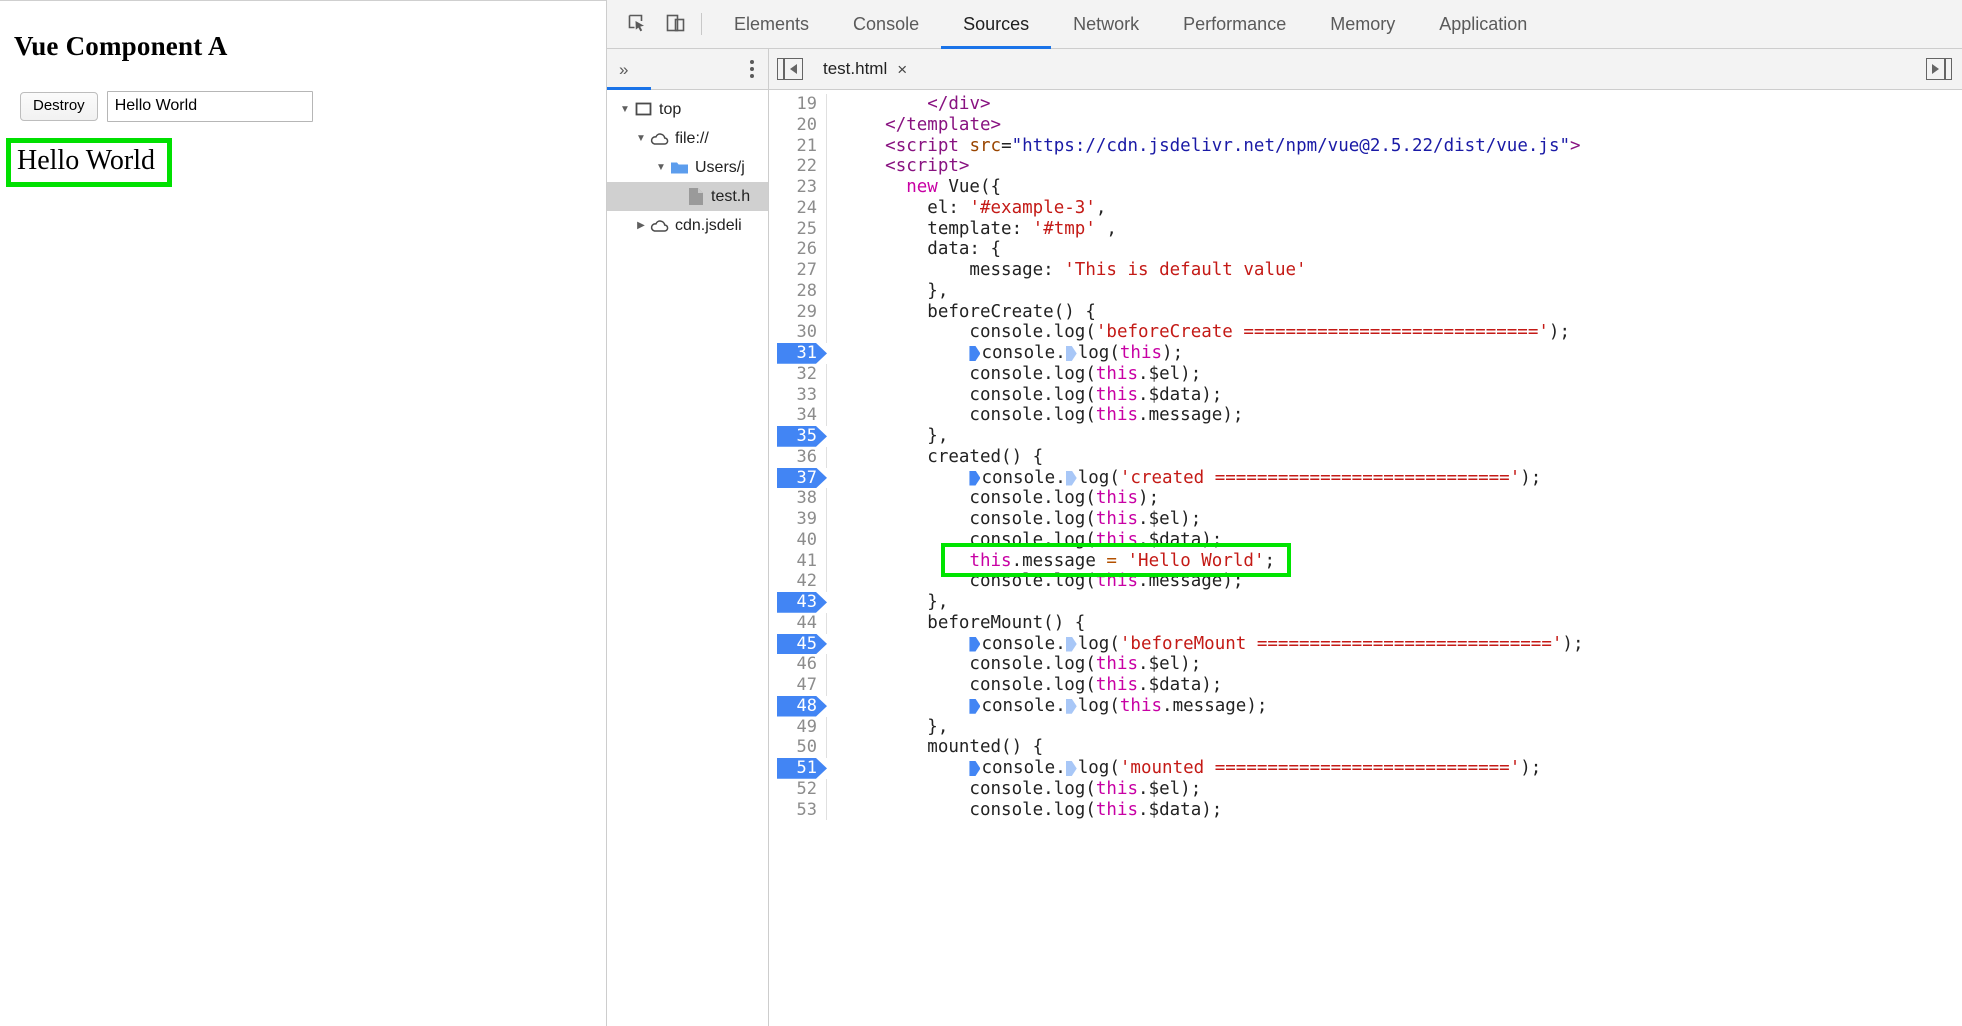  I want to click on page-title: Vue Component A, so click(121, 46).